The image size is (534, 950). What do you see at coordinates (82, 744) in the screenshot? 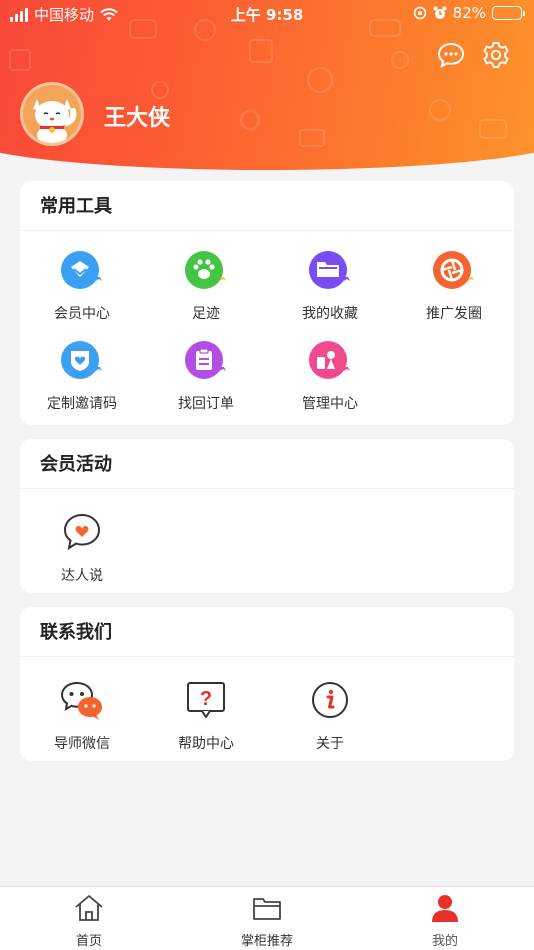
I see `contact-label: 导师微信` at bounding box center [82, 744].